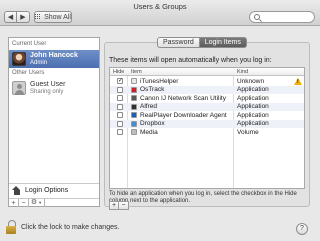  Describe the element at coordinates (148, 106) in the screenshot. I see `item-name: Alfred` at that location.